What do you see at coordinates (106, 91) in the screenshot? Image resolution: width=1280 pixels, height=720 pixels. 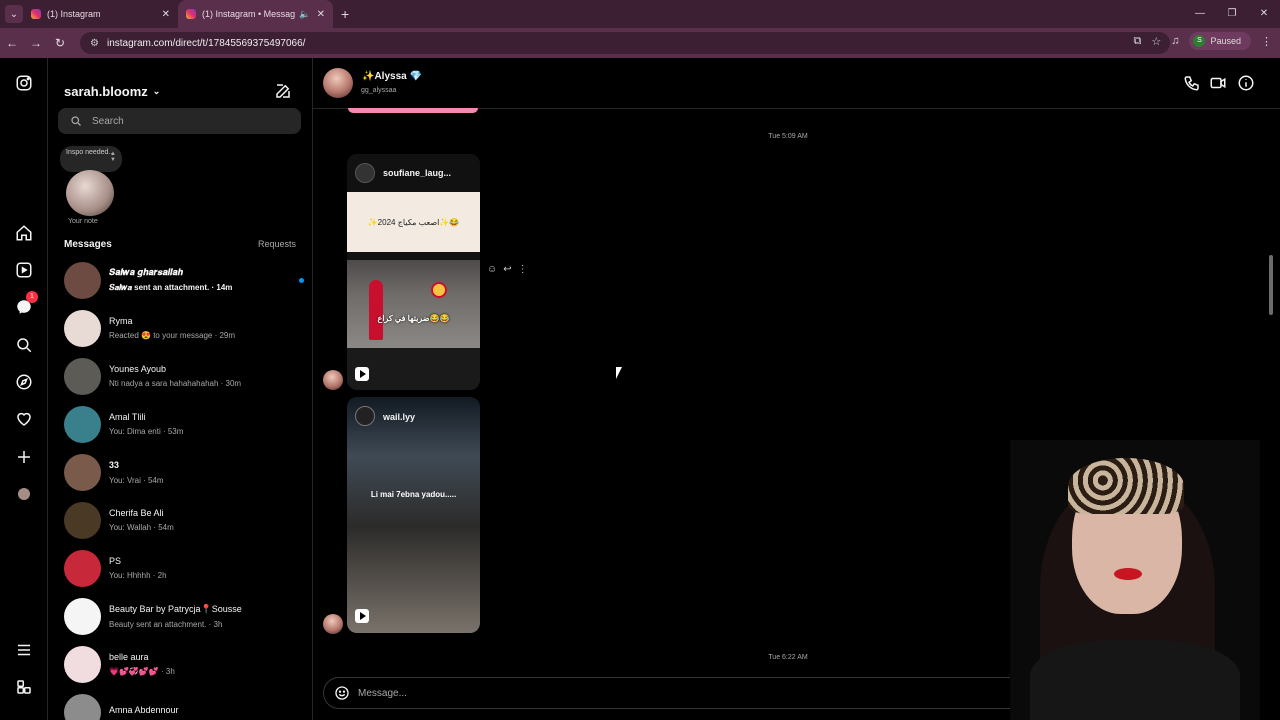 I see `account-username: sarah.bloomz` at bounding box center [106, 91].